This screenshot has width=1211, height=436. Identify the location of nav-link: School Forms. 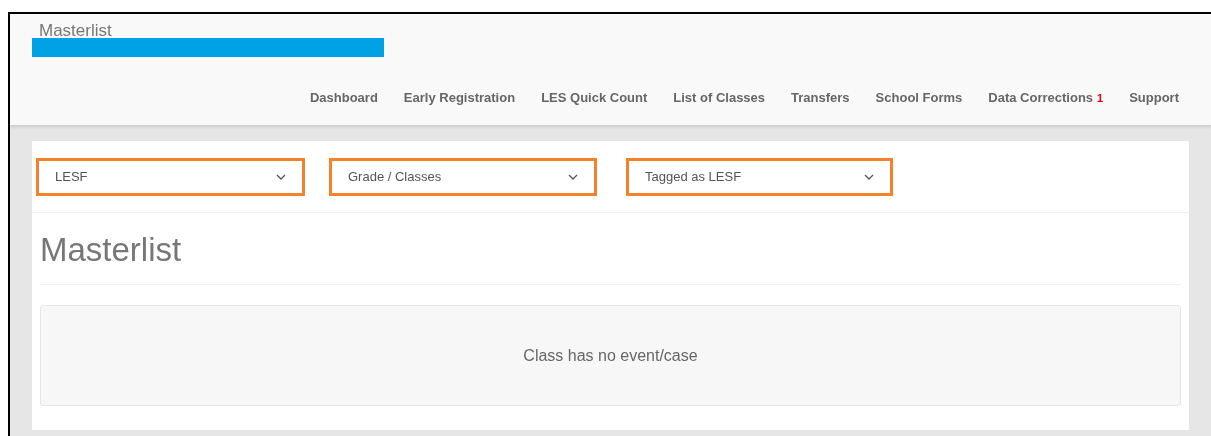
(919, 97).